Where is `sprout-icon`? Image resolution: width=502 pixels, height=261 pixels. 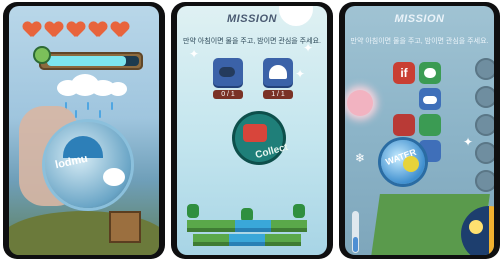 sprout-icon is located at coordinates (430, 73).